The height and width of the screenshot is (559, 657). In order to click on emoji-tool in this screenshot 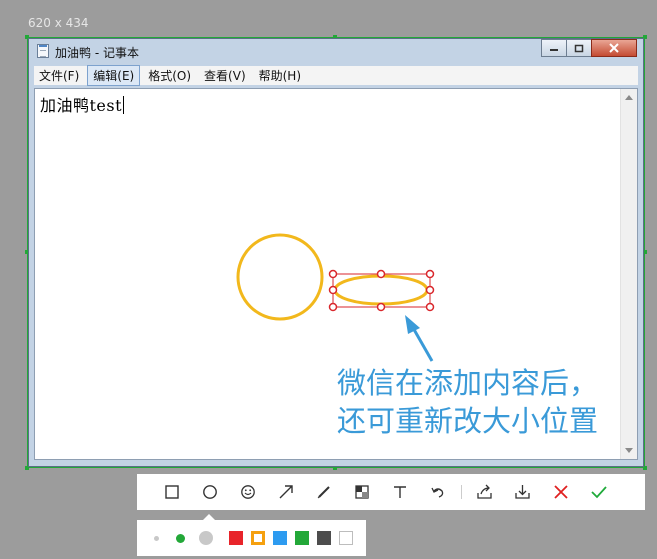, I will do `click(248, 492)`.